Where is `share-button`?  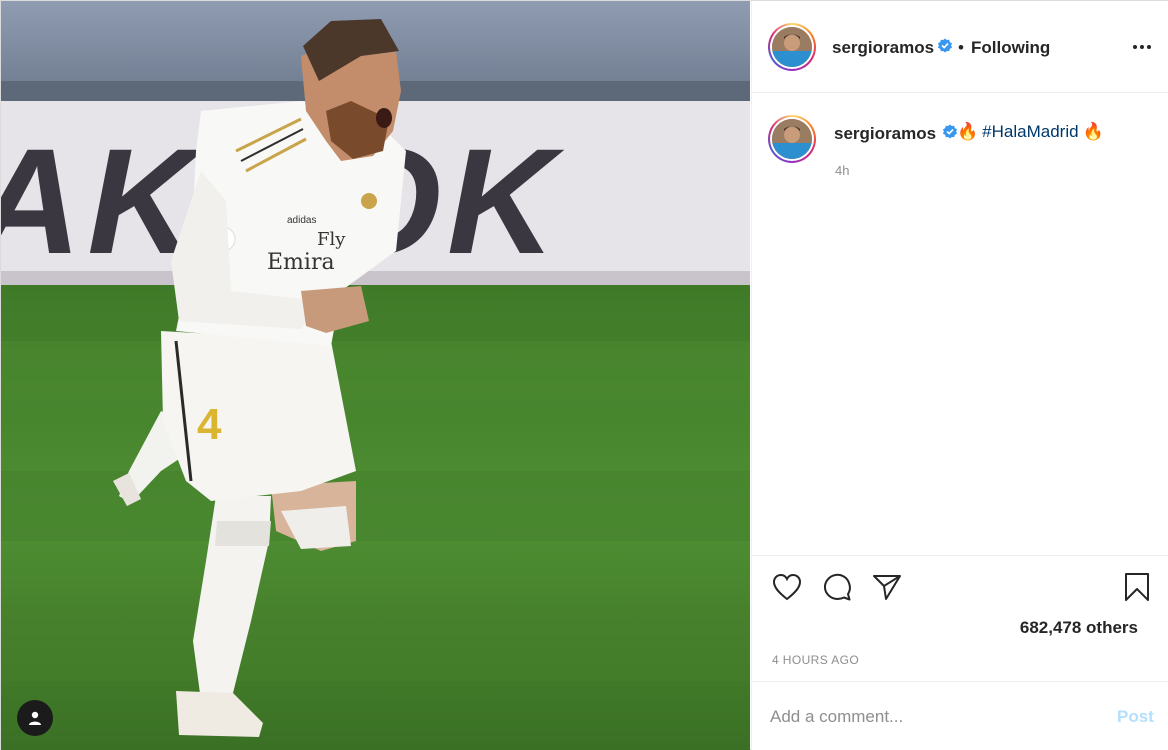
share-button is located at coordinates (887, 587).